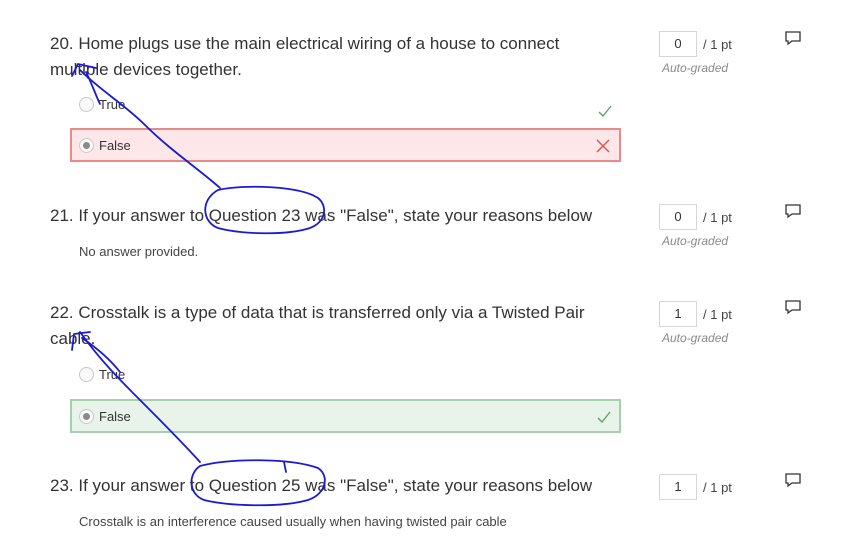  I want to click on score-q23: 1 / 1 pt, so click(702, 487).